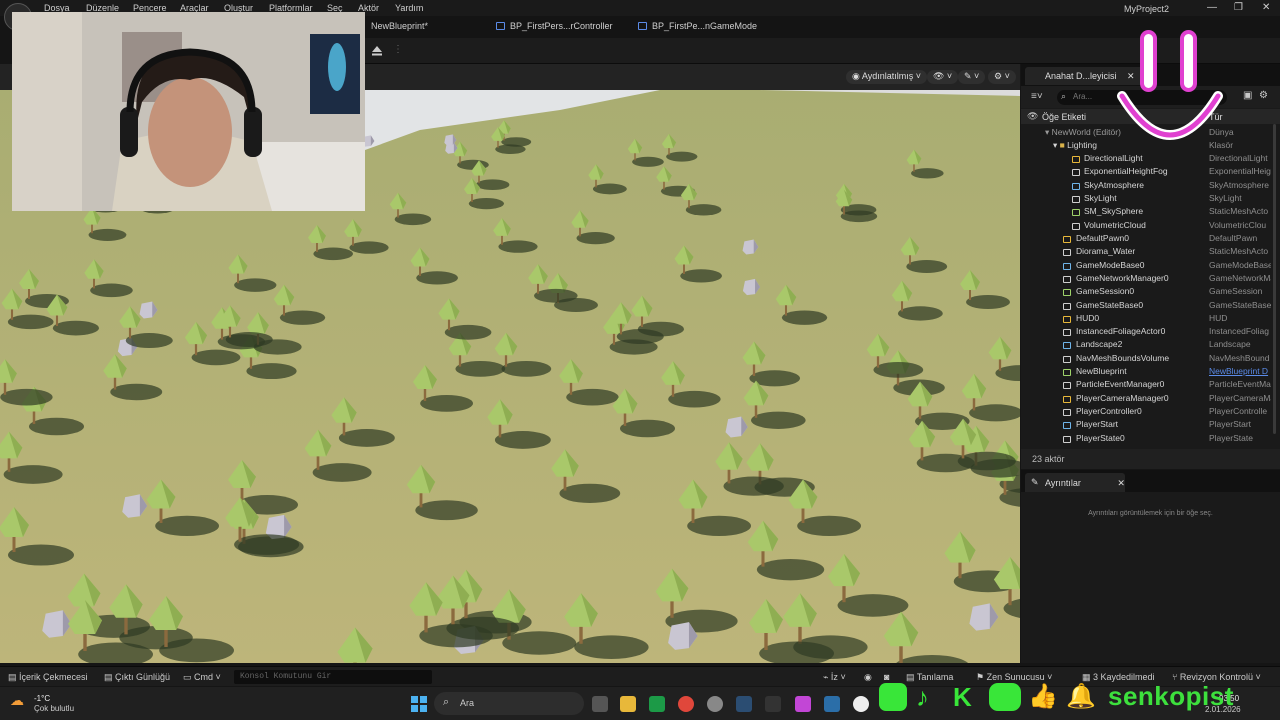  I want to click on outliner-row-name: GameModeBase0, so click(1110, 264).